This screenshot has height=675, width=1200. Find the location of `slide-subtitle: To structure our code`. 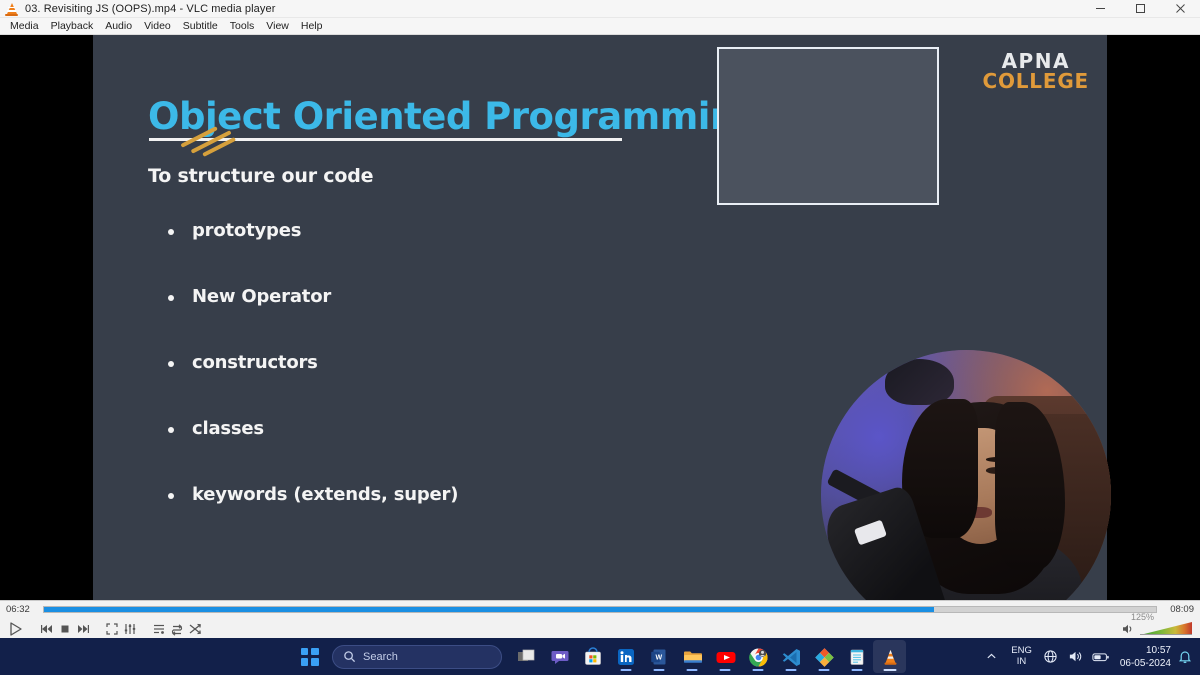

slide-subtitle: To structure our code is located at coordinates (261, 176).